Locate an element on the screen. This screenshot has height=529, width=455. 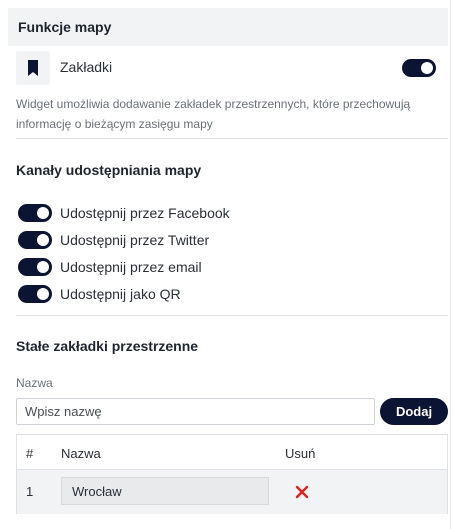
bookmarks-label: Zakładki is located at coordinates (86, 67).